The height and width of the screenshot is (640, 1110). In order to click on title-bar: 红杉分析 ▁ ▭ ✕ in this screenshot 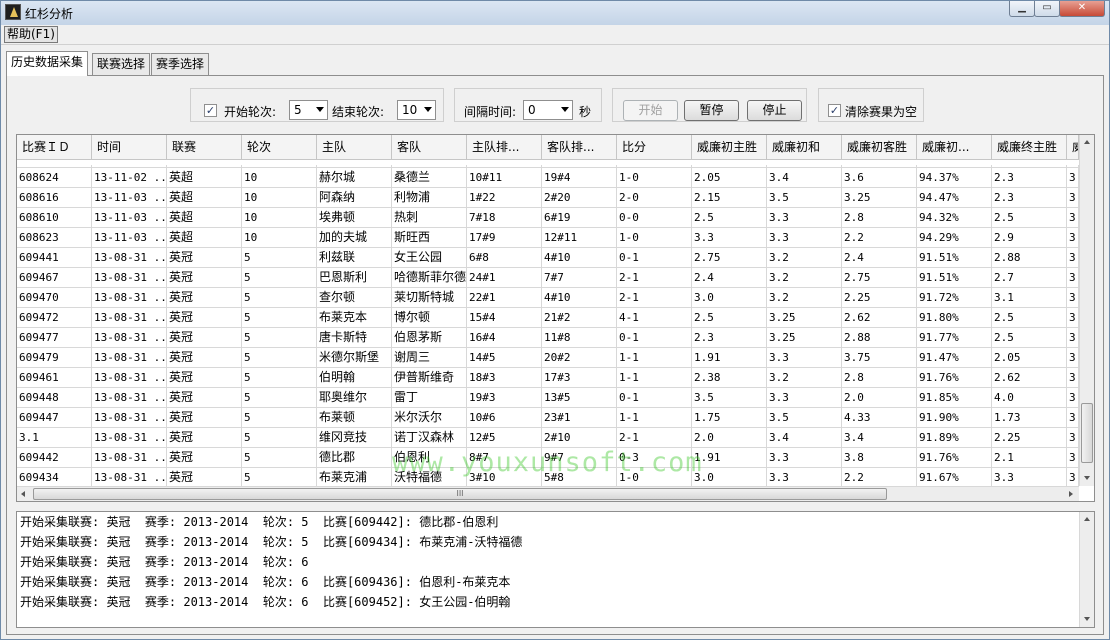, I will do `click(555, 13)`.